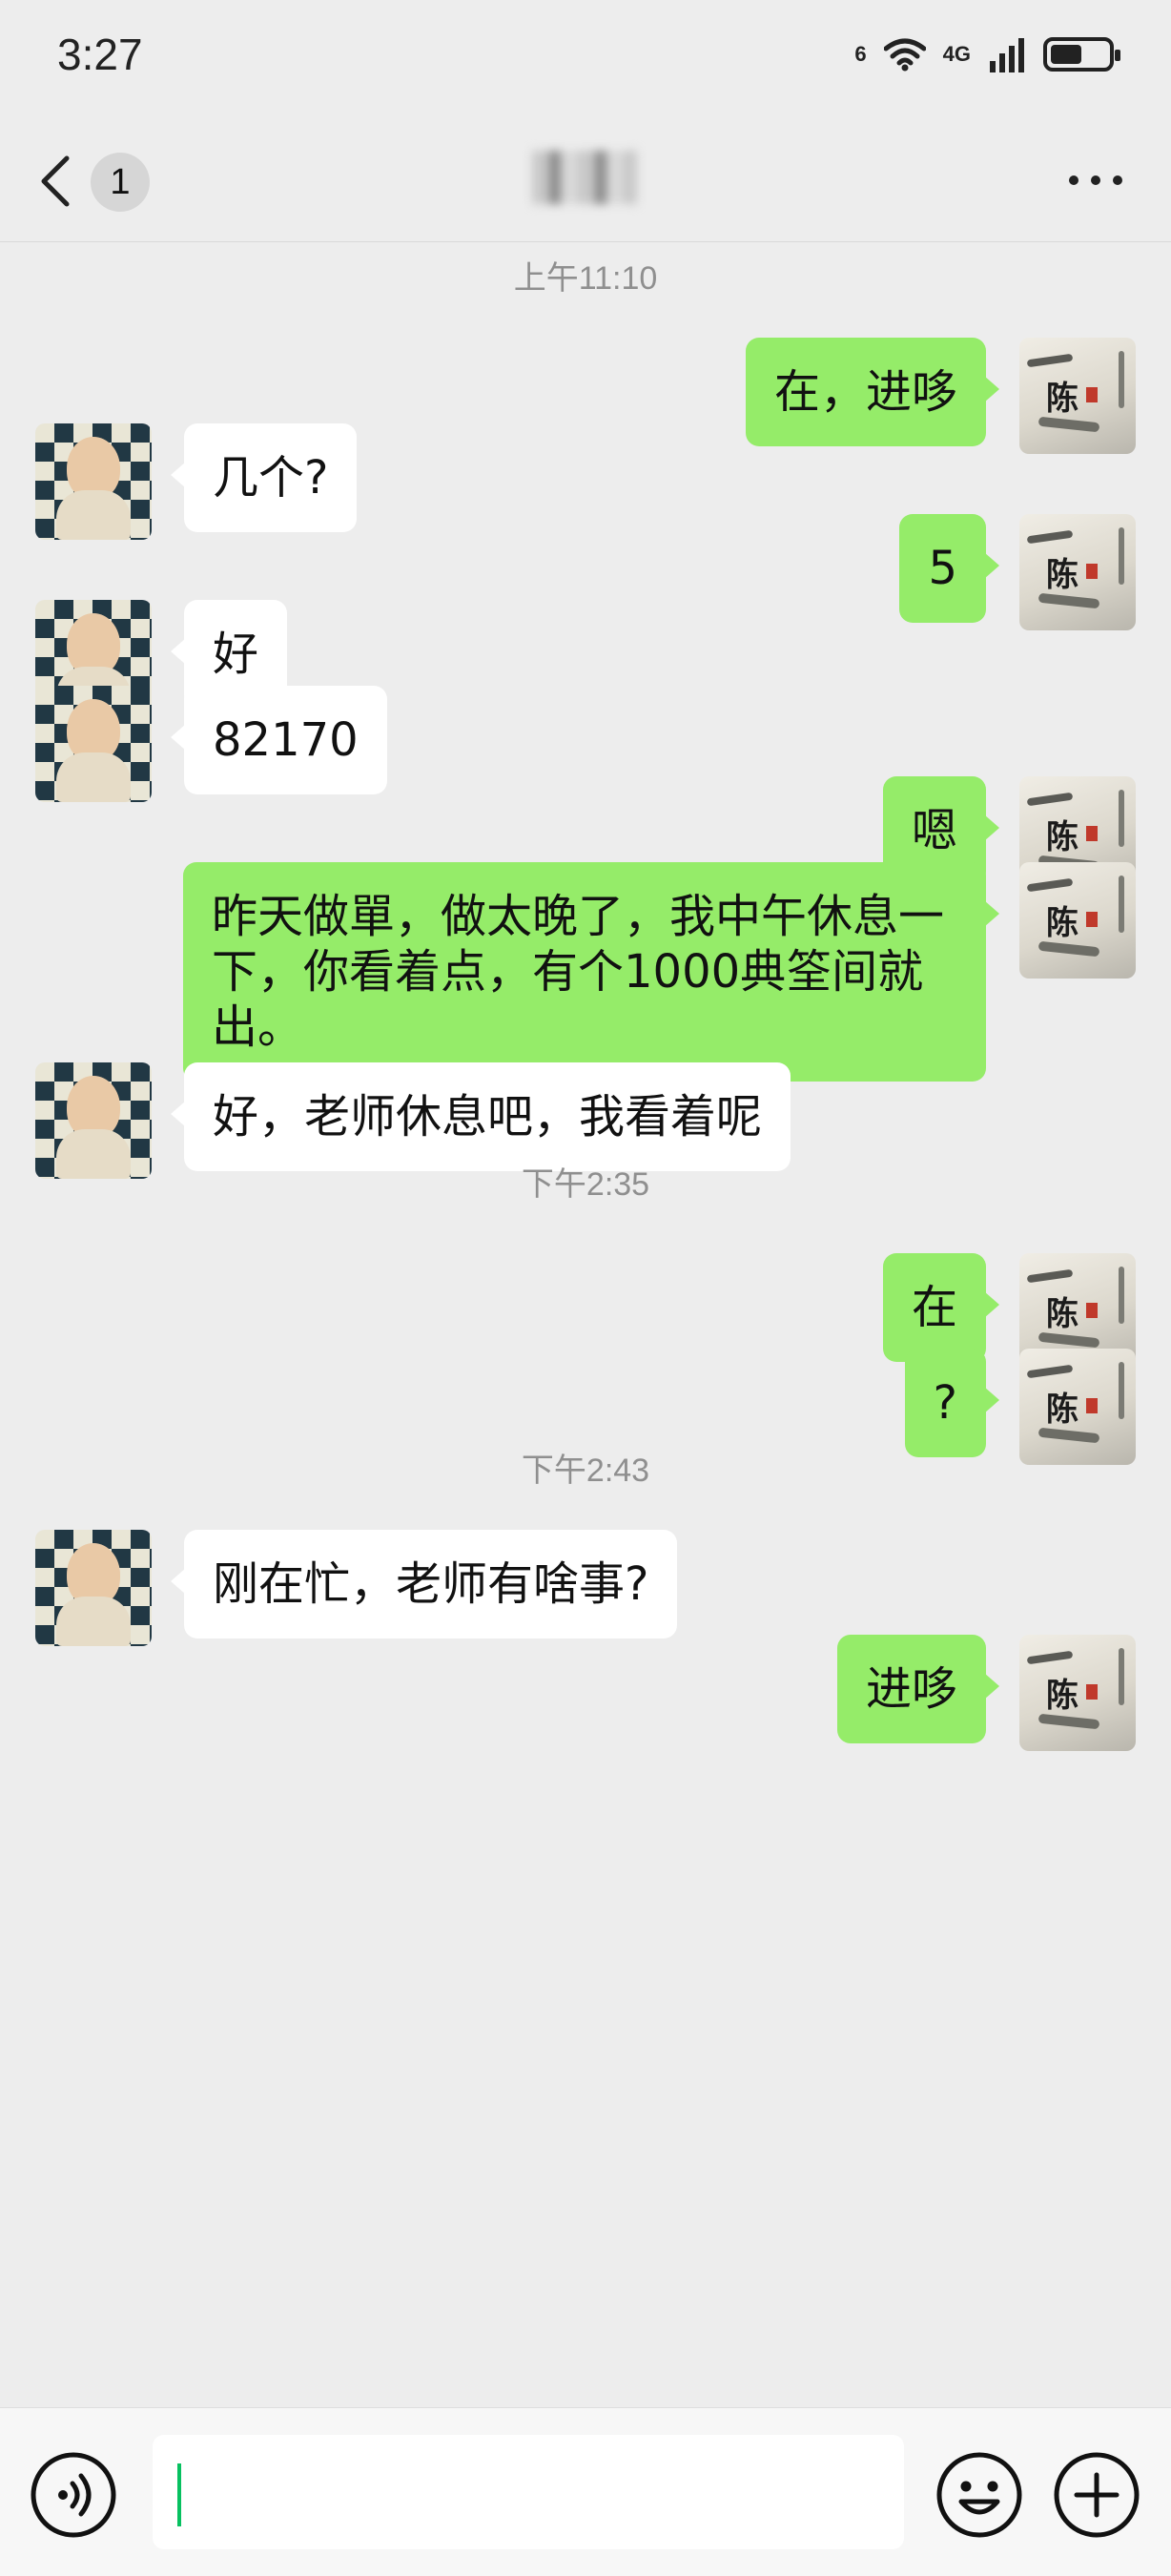 This screenshot has width=1171, height=2576. Describe the element at coordinates (585, 1471) in the screenshot. I see `message-timestamp: 下午2:43` at that location.